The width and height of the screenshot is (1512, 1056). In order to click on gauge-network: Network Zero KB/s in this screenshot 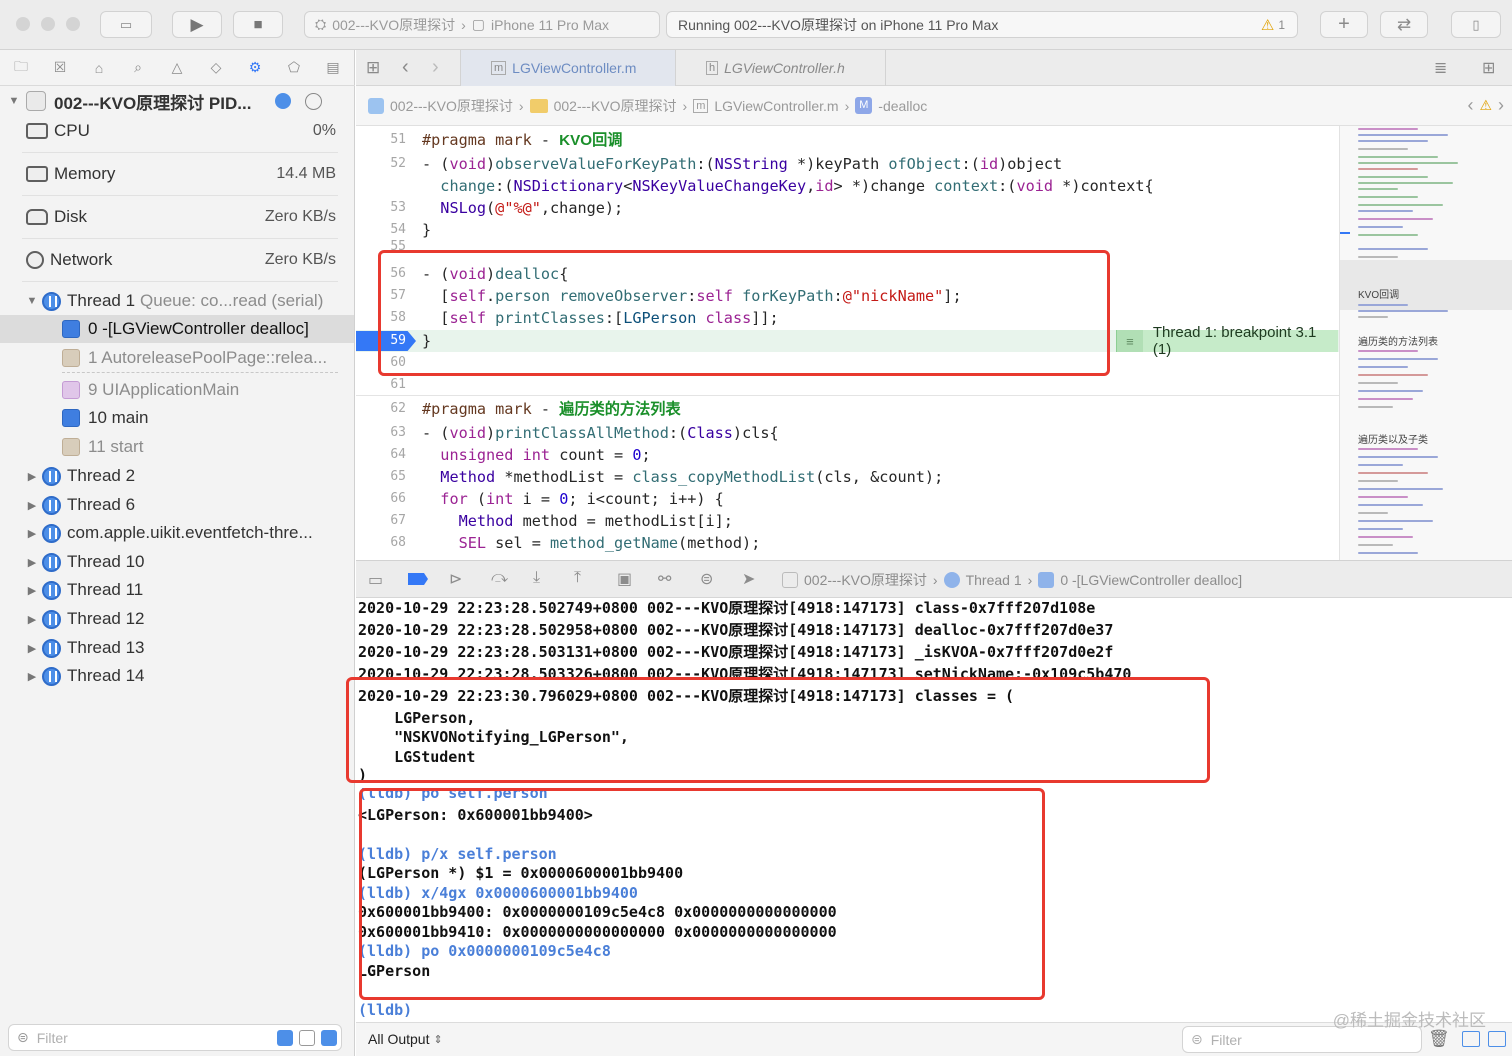, I will do `click(180, 260)`.